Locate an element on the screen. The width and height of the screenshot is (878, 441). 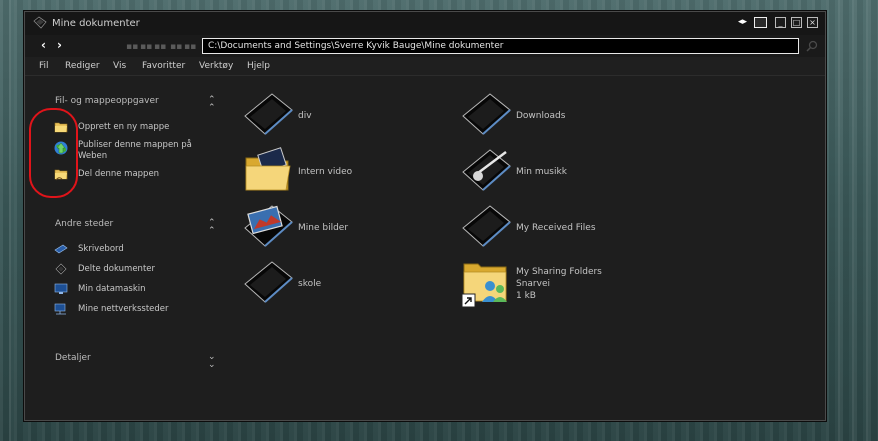
task-publish-web: Publiser denne mappen på Weben is located at coordinates (138, 151).